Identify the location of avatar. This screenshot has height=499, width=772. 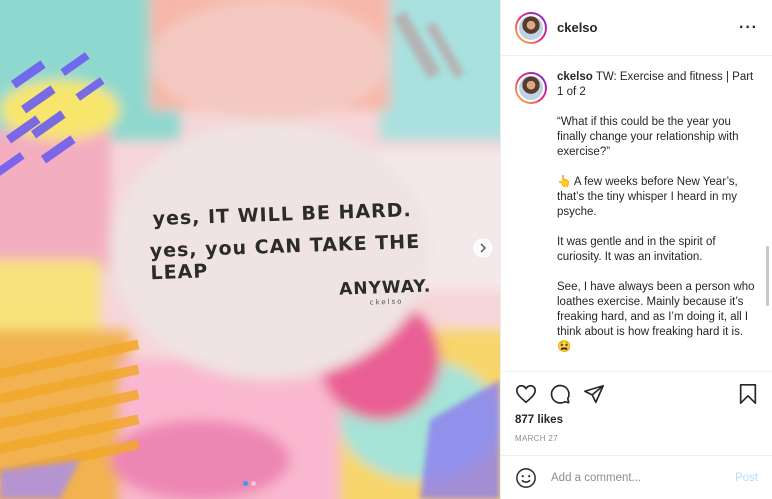
(531, 27).